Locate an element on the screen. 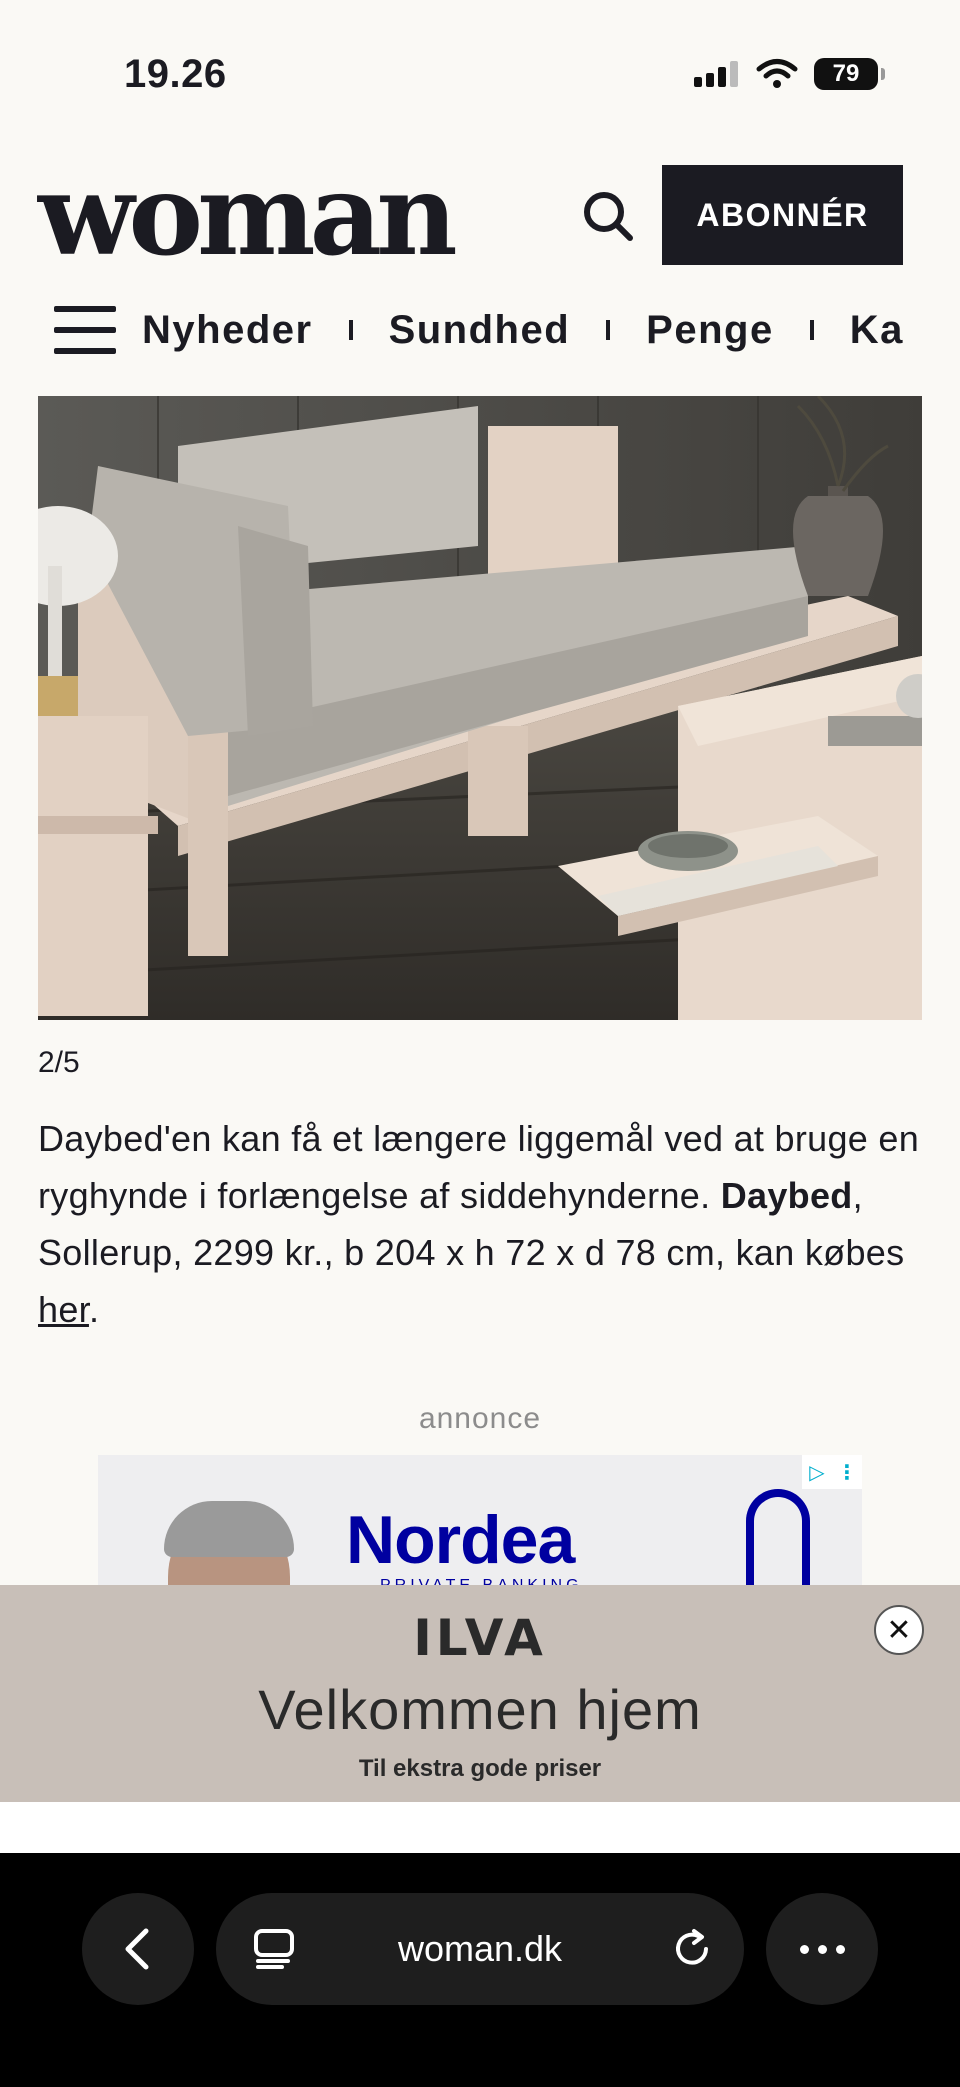 The height and width of the screenshot is (2087, 960). status-time: 19.26 is located at coordinates (175, 74).